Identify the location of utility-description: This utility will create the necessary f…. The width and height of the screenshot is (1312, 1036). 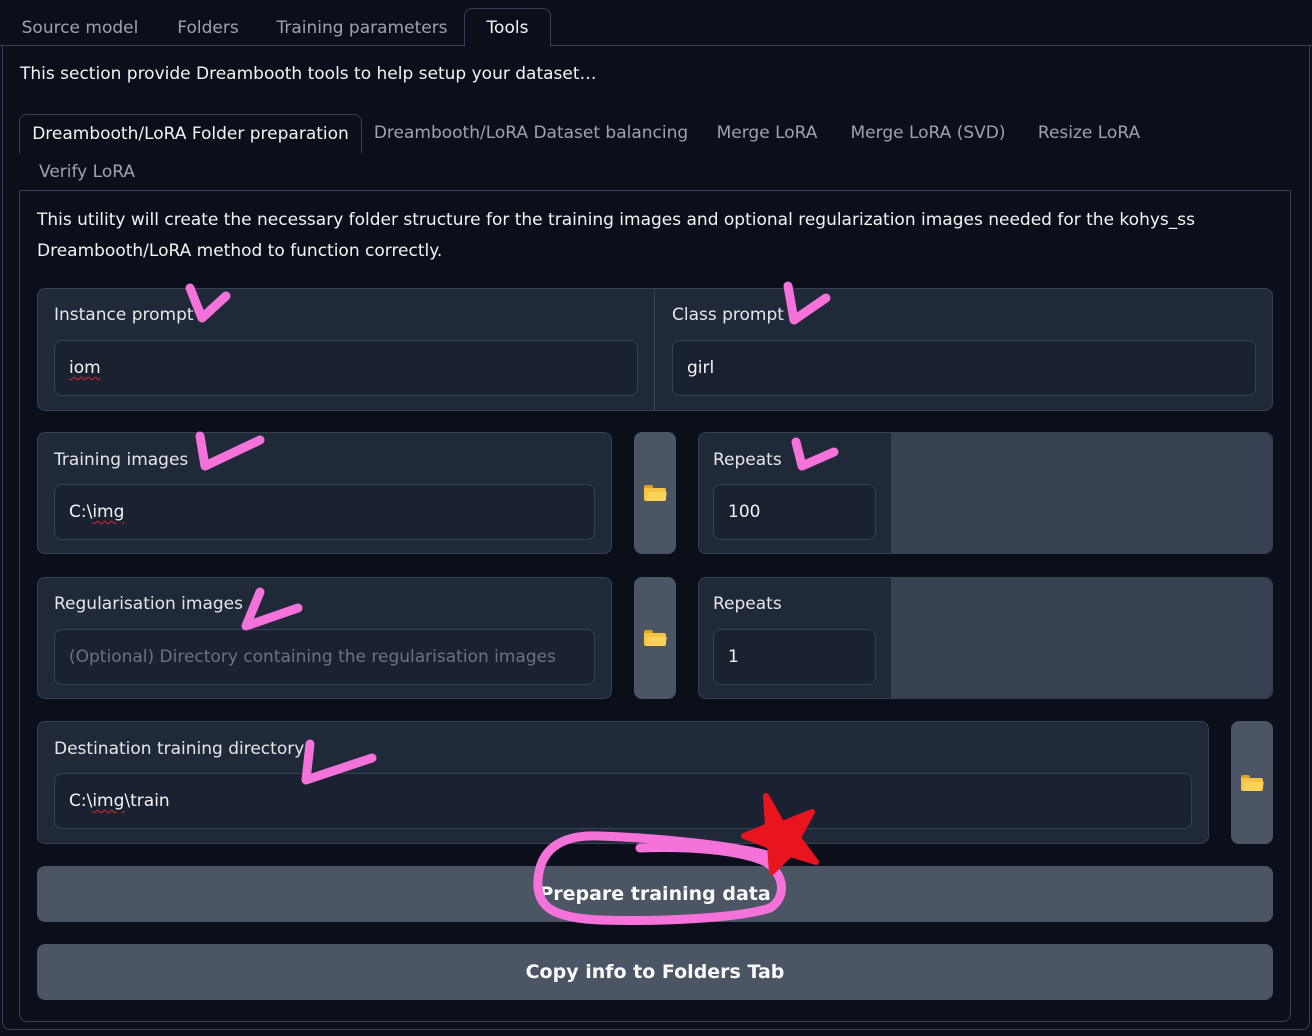
(616, 235).